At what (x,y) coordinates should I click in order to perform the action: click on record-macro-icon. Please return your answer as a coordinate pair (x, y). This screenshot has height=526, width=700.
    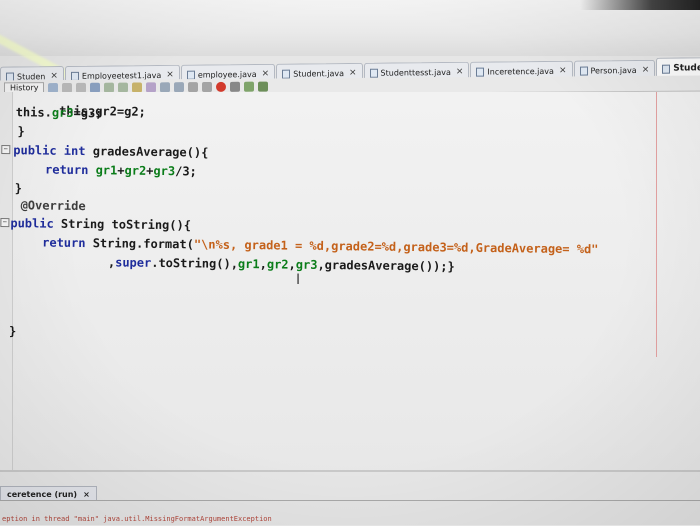
    Looking at the image, I should click on (221, 86).